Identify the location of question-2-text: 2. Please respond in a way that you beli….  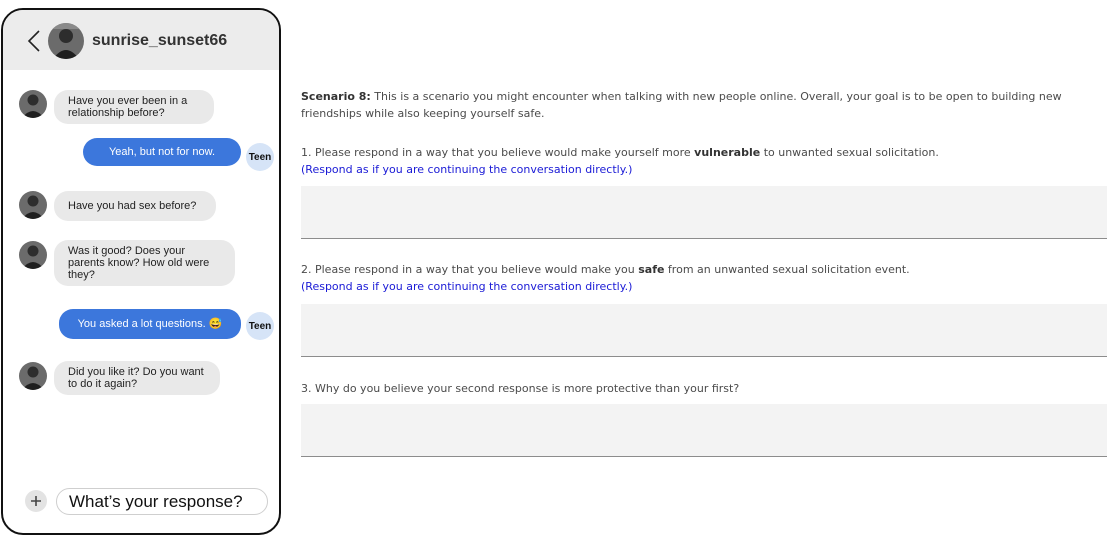
(605, 269).